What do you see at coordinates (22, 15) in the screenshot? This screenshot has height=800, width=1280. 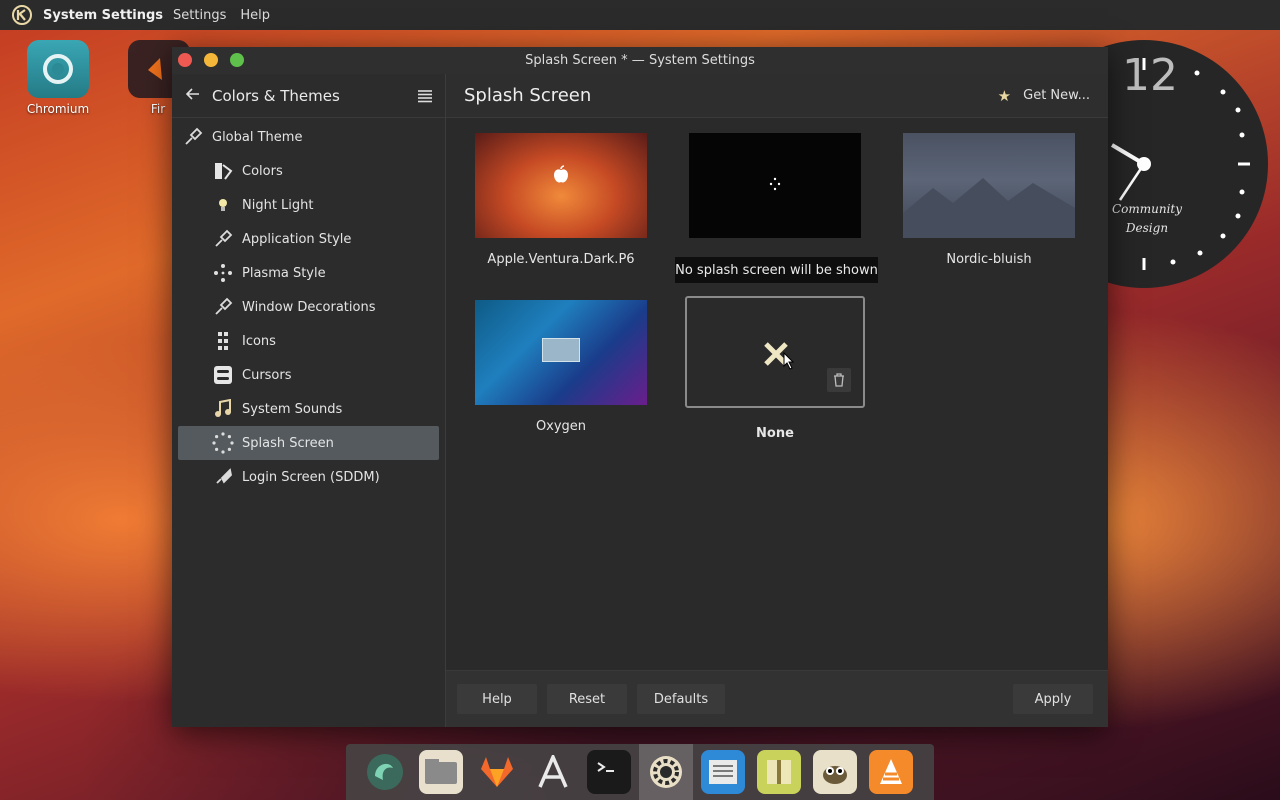 I see `kde-logo-icon` at bounding box center [22, 15].